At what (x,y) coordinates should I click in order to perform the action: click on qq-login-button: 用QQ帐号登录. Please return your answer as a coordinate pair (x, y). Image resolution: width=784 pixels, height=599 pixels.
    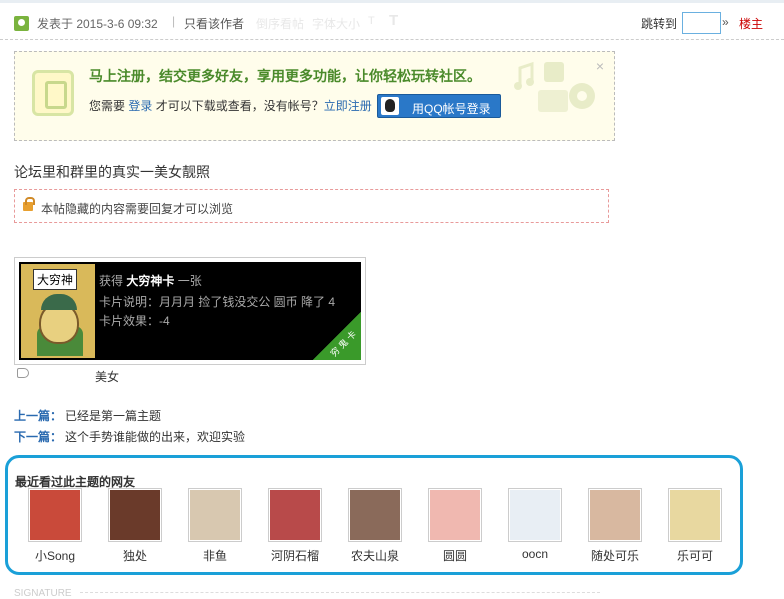
    Looking at the image, I should click on (439, 106).